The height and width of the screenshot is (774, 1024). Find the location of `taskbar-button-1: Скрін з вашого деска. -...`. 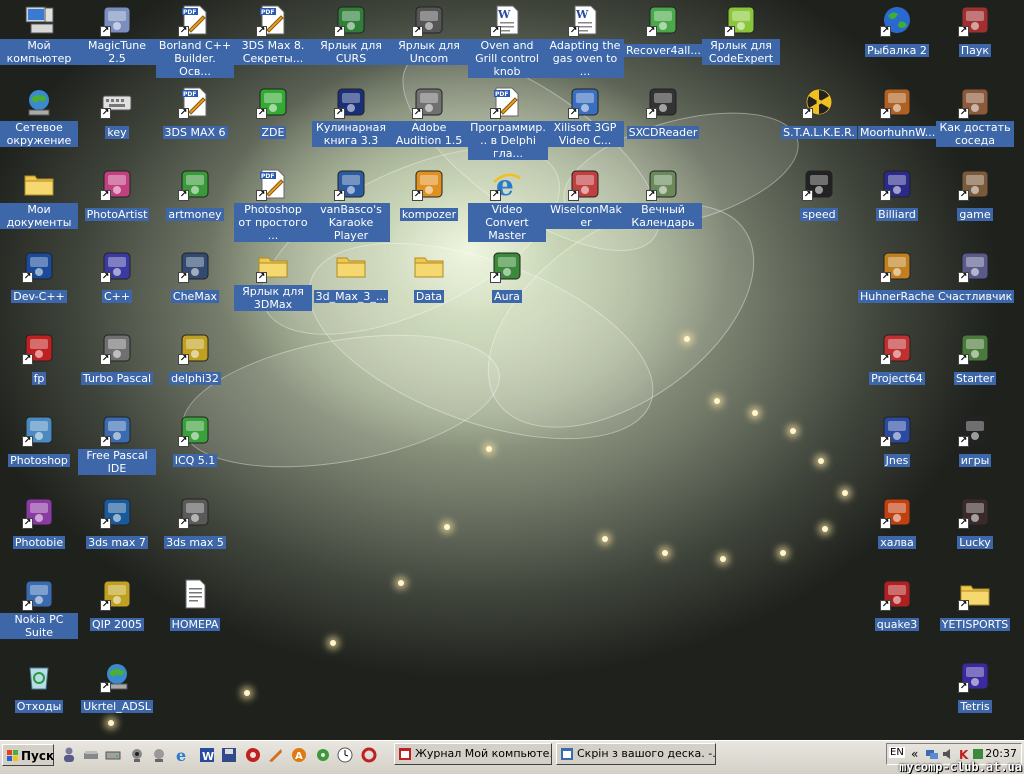

taskbar-button-1: Скрін з вашого деска. -... is located at coordinates (636, 754).